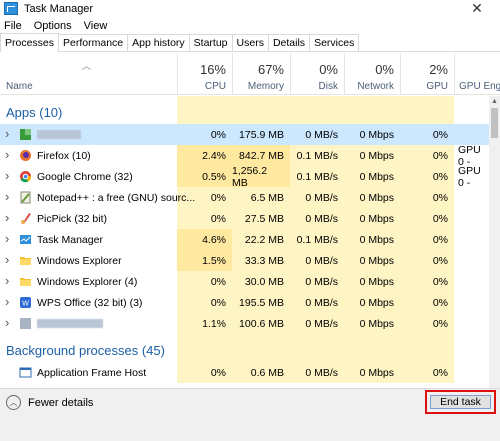  What do you see at coordinates (87, 66) in the screenshot?
I see `sort-up-icon: ︿` at bounding box center [87, 66].